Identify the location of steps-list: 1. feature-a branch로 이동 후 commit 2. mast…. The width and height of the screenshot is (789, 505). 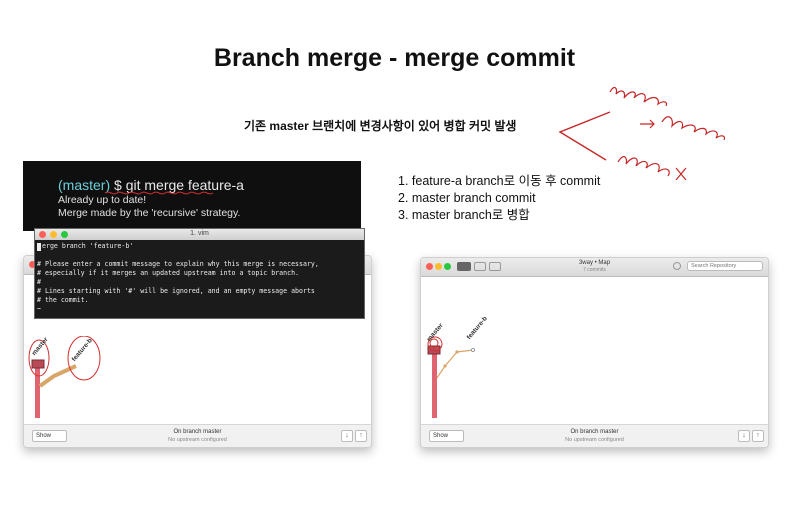
(499, 198).